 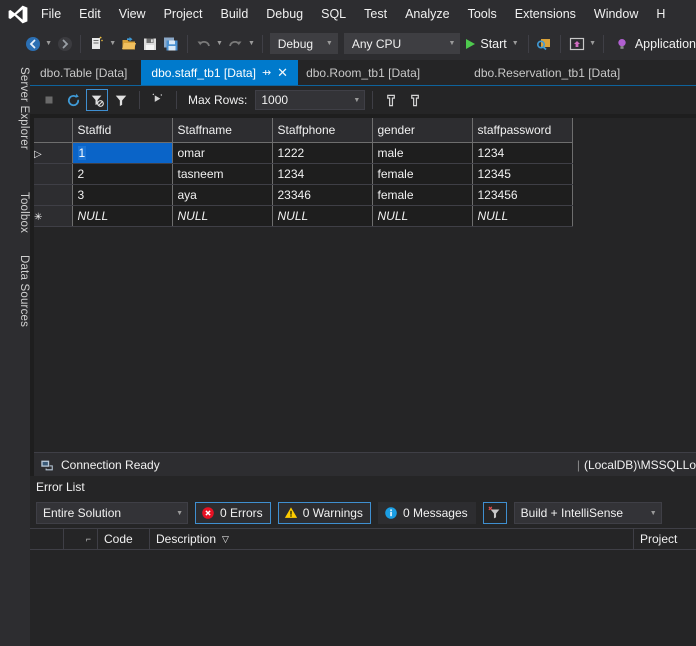 I want to click on script-icon, so click(x=158, y=100).